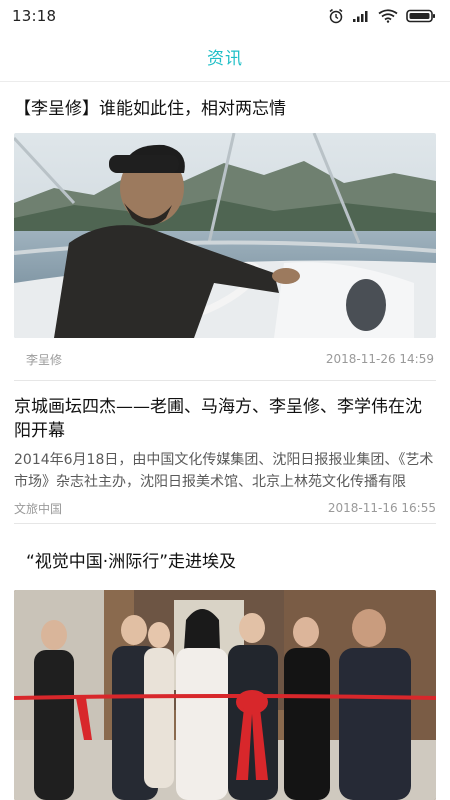 This screenshot has width=450, height=800. I want to click on article-meta: 文旅中国 2018-11-16 16:55, so click(225, 508).